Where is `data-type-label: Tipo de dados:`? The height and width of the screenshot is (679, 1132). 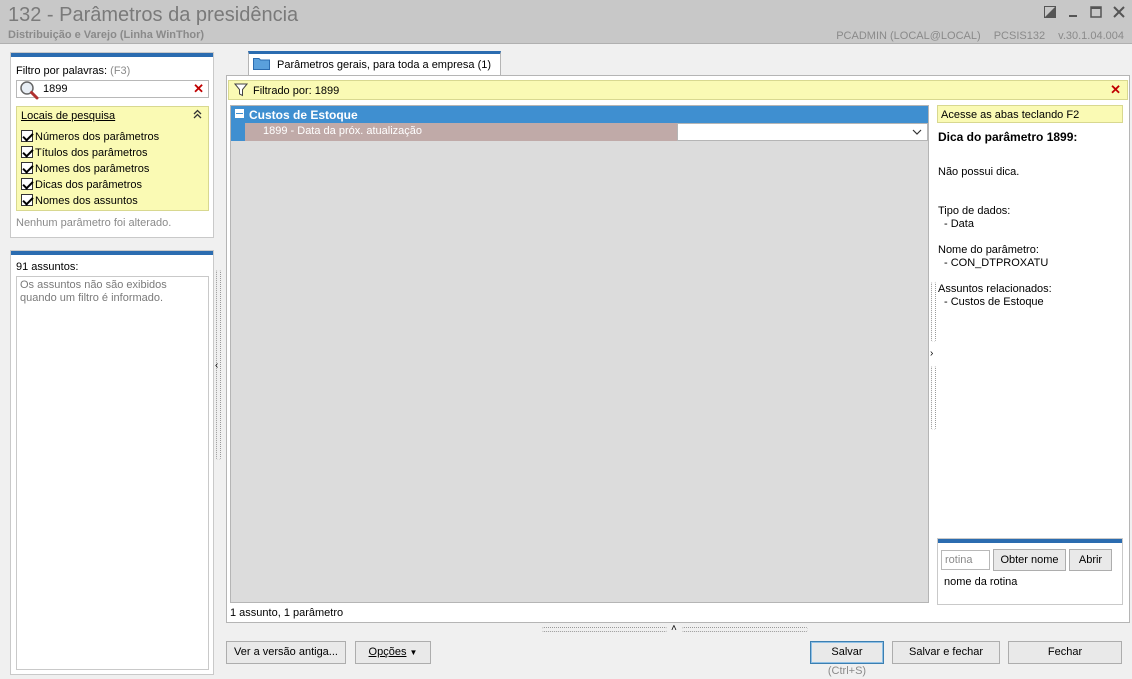
data-type-label: Tipo de dados: is located at coordinates (974, 211).